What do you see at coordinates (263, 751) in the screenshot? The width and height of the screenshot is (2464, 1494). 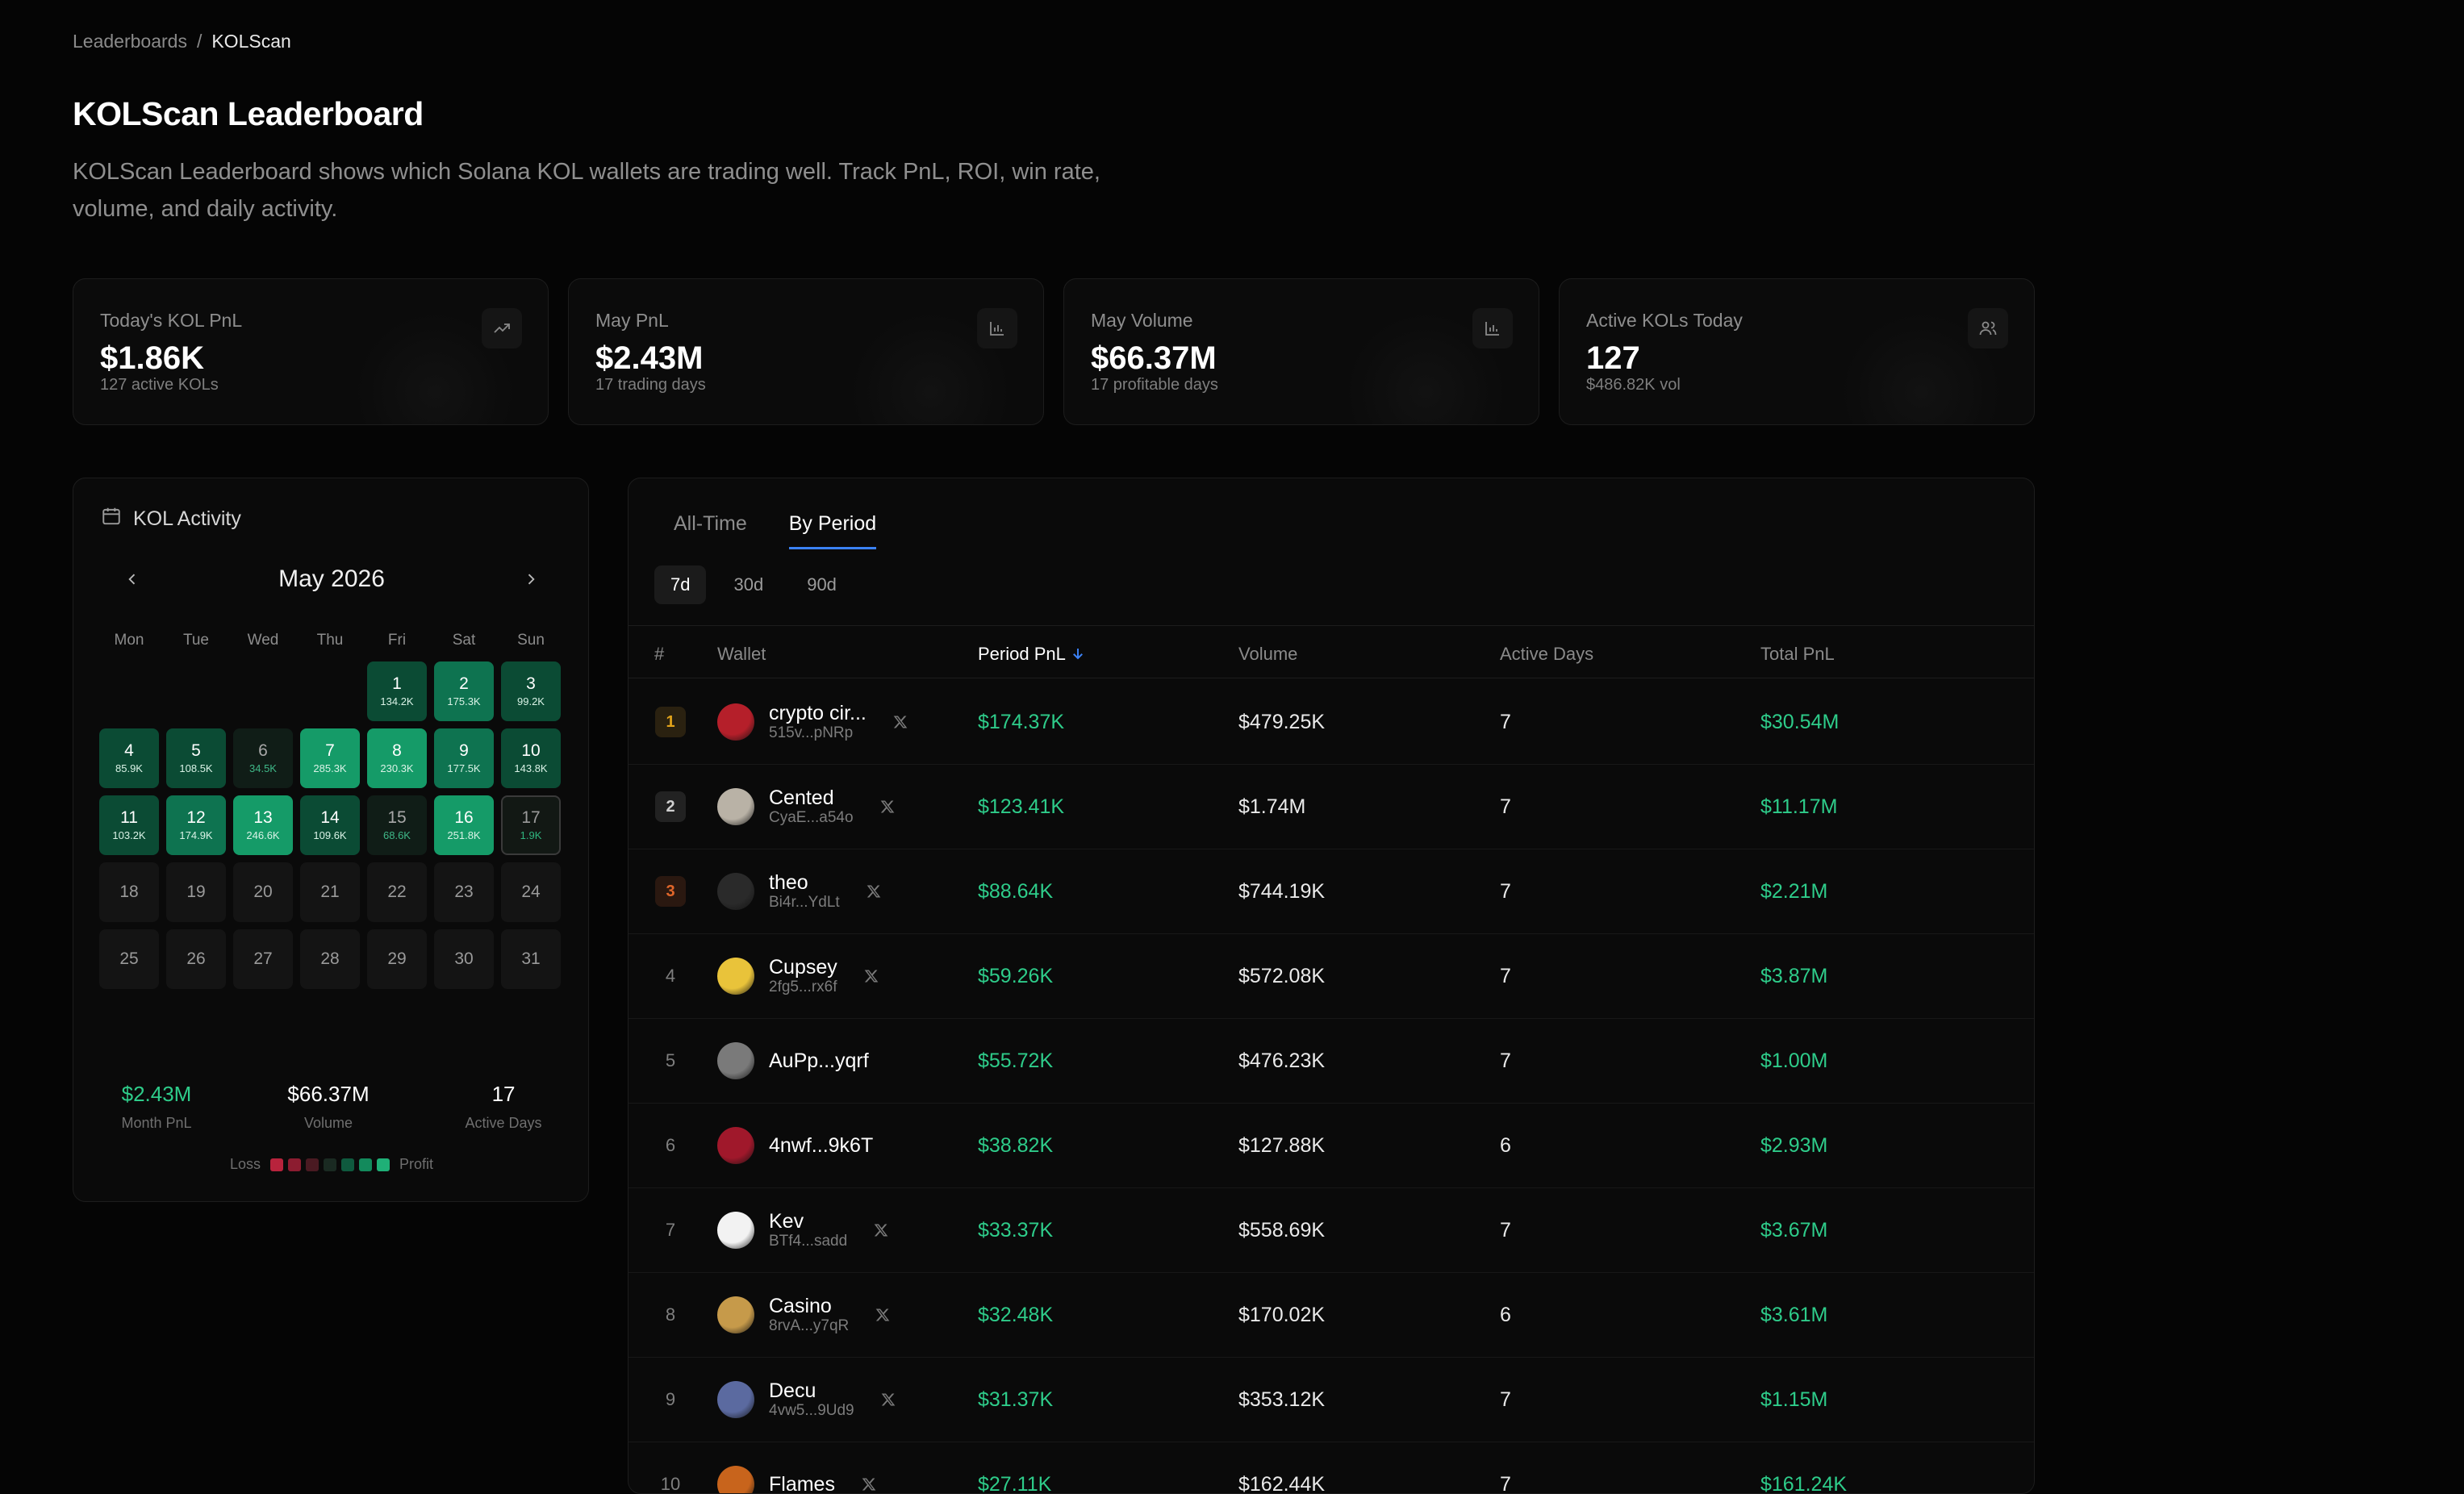 I see `day-number: 6` at bounding box center [263, 751].